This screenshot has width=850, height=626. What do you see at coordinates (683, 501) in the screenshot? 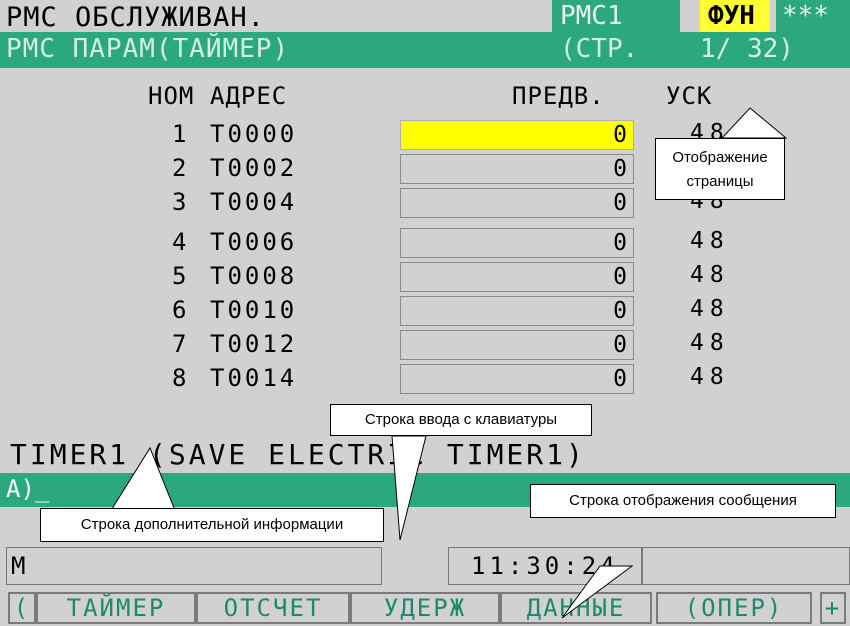
I see `callout-message-display: Строка отображения сообщения` at bounding box center [683, 501].